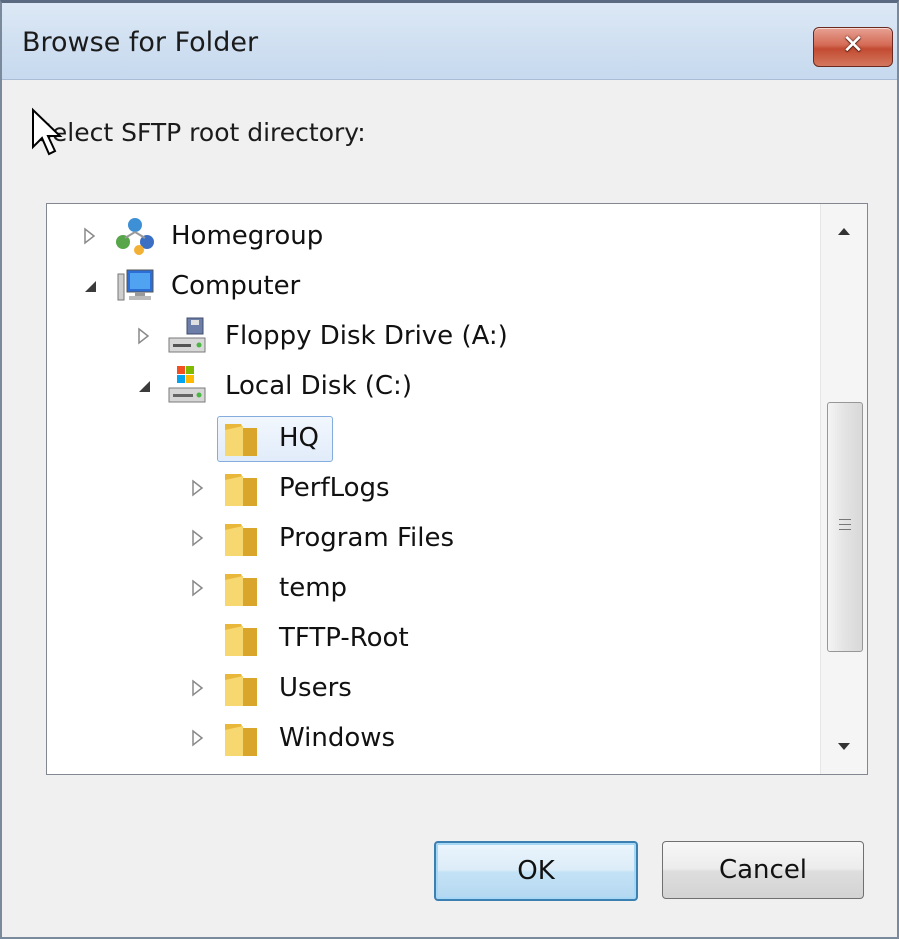  I want to click on close-icon: ✕, so click(853, 45).